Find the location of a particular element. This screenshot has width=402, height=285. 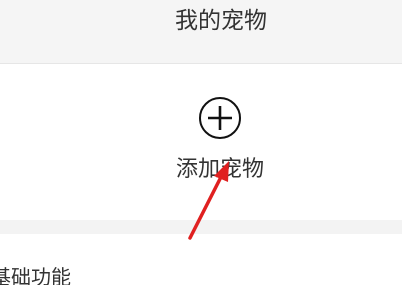

page-title: 我的宠物 is located at coordinates (221, 21).